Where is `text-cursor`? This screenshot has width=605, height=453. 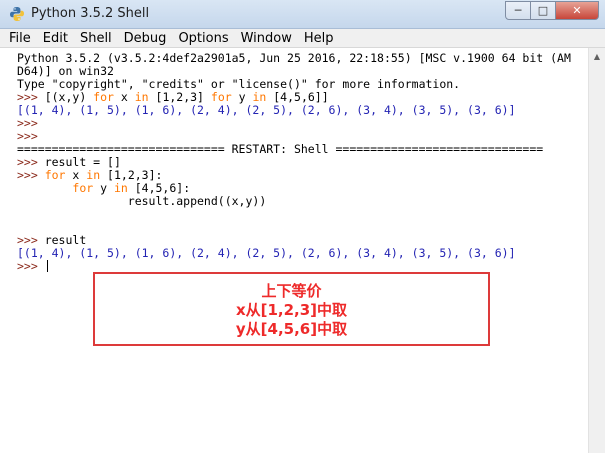
text-cursor is located at coordinates (47, 266).